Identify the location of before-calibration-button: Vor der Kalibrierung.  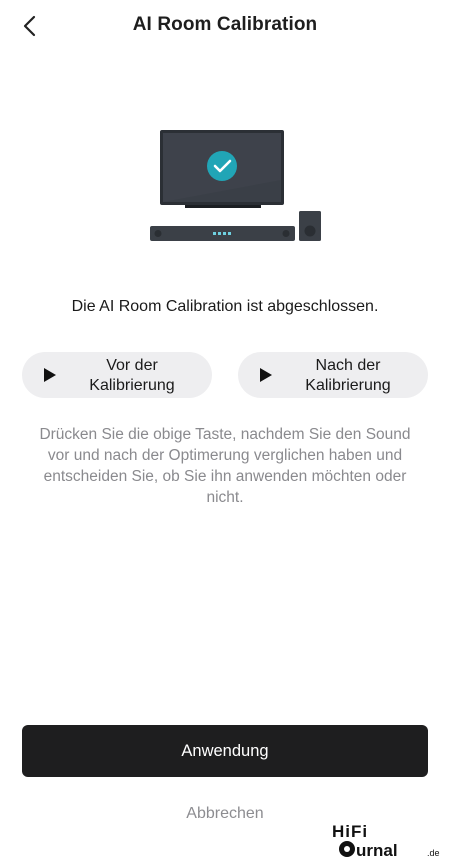
(117, 375).